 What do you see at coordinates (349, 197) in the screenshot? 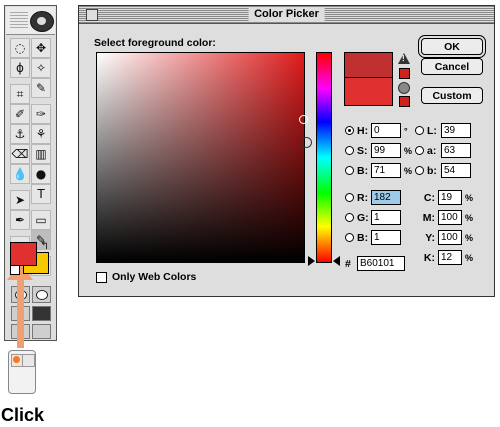
I see `red-radio` at bounding box center [349, 197].